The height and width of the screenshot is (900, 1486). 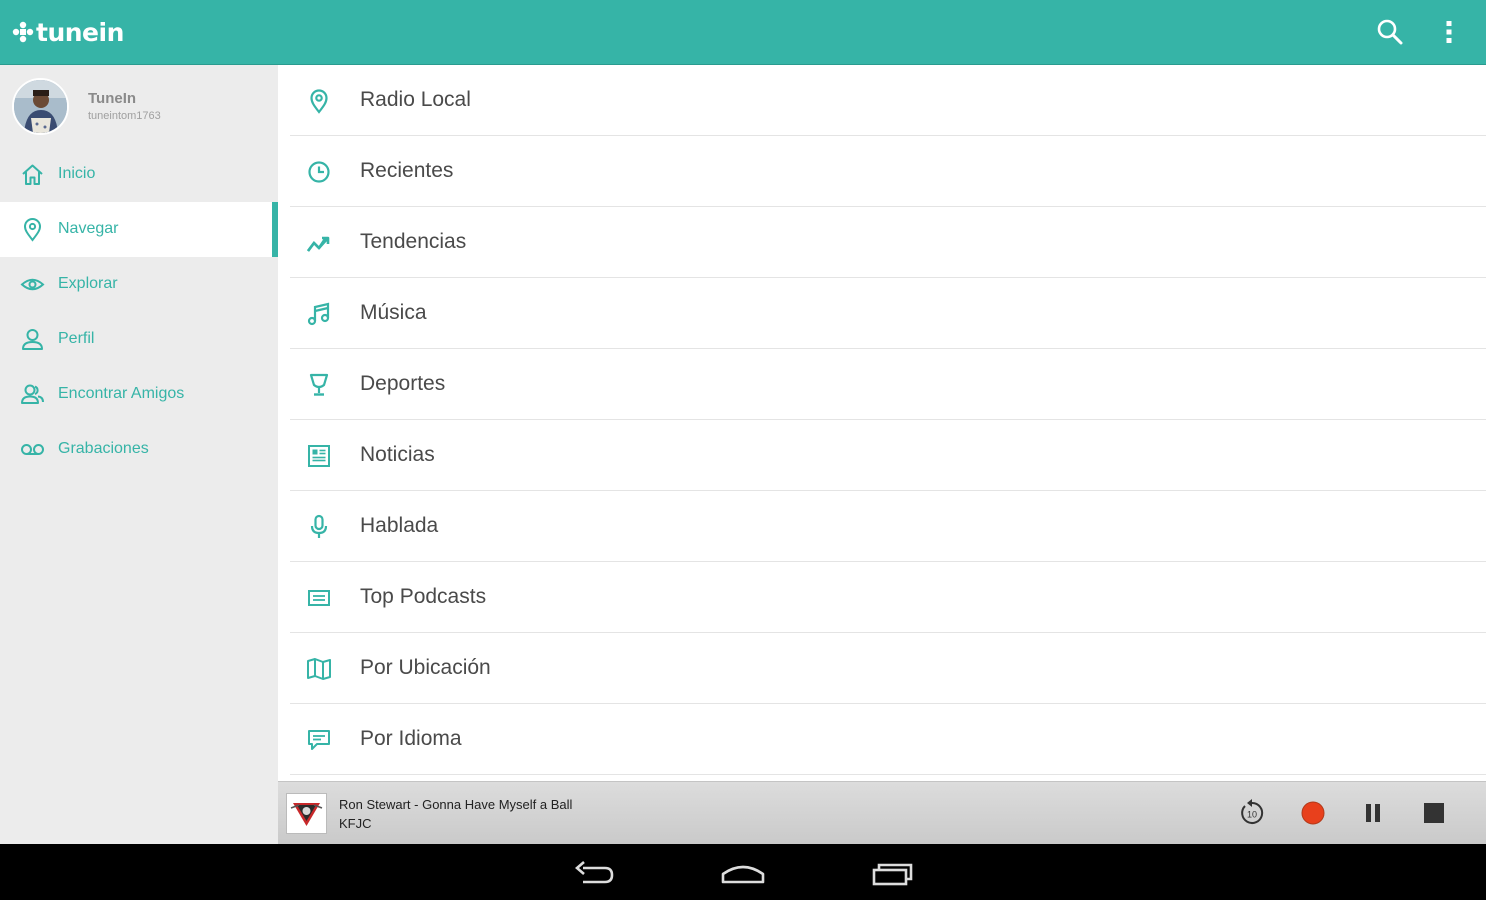 I want to click on record-icon, so click(x=1313, y=813).